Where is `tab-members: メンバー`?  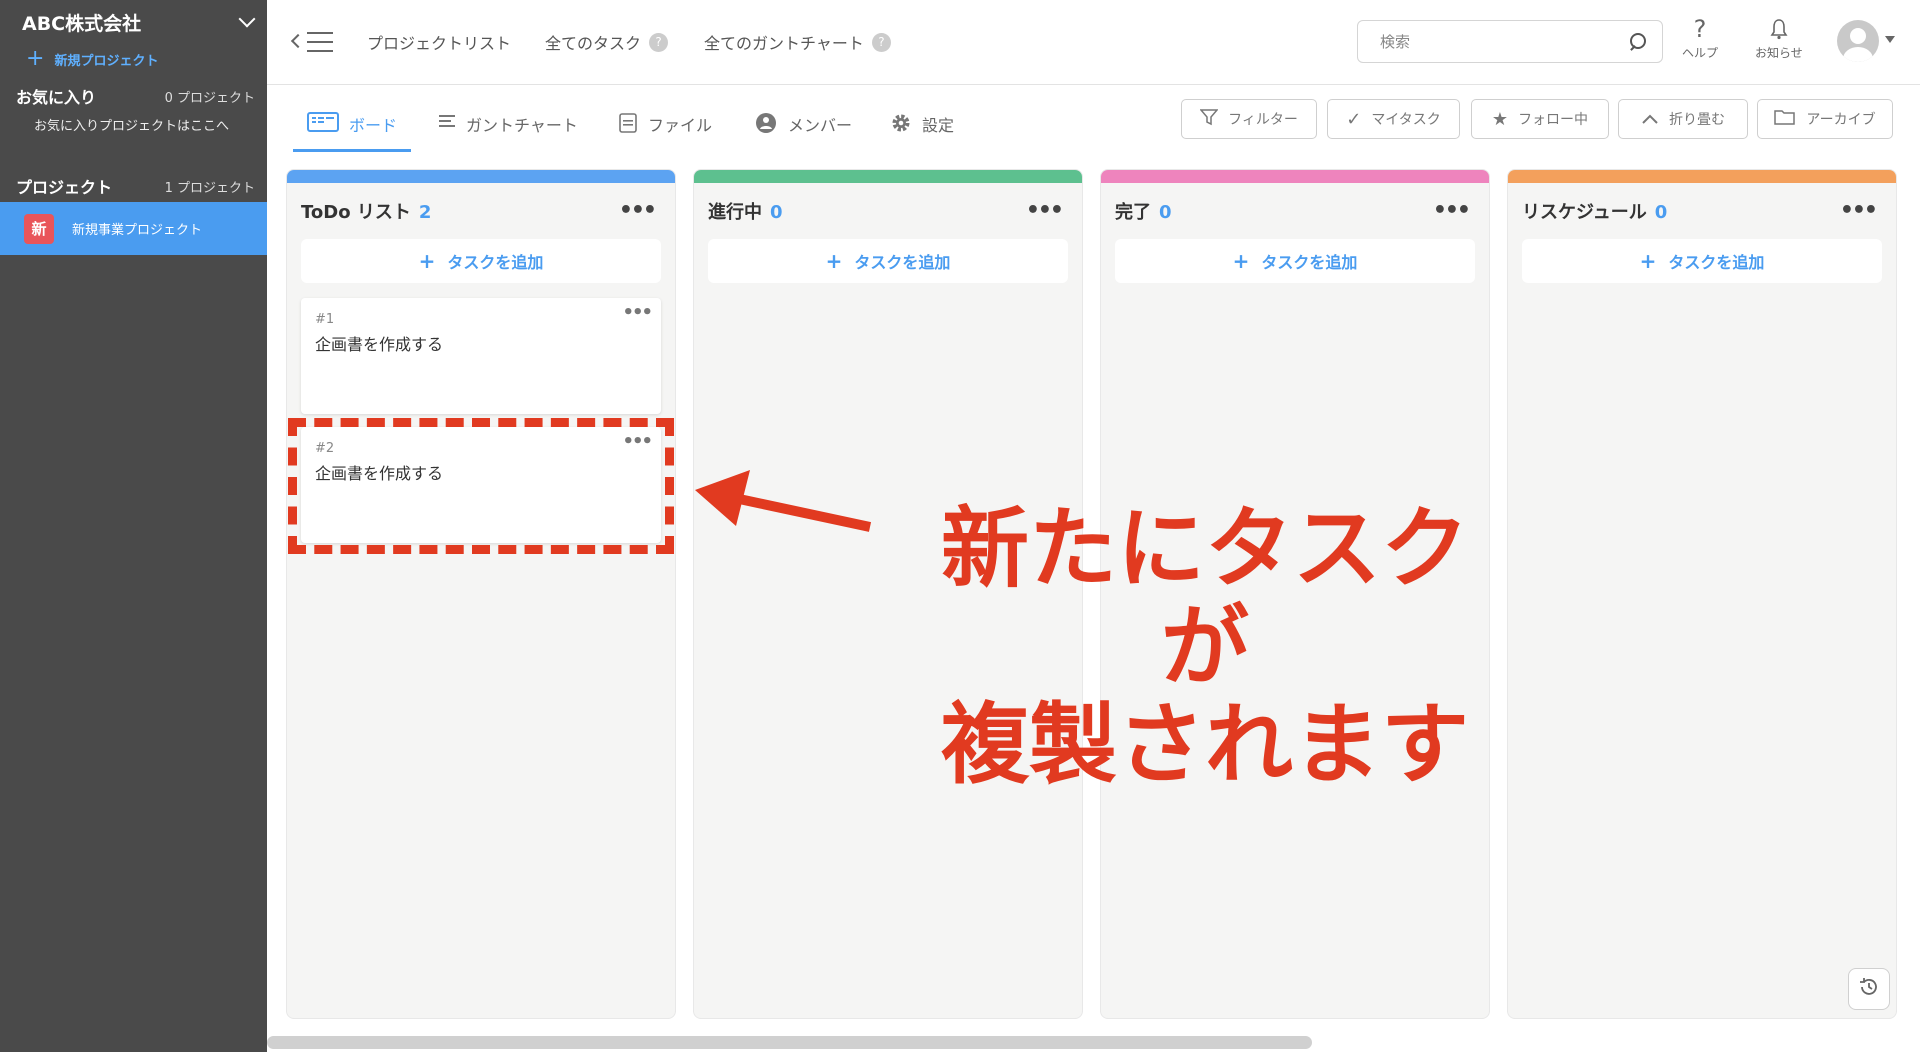 tab-members: メンバー is located at coordinates (803, 132).